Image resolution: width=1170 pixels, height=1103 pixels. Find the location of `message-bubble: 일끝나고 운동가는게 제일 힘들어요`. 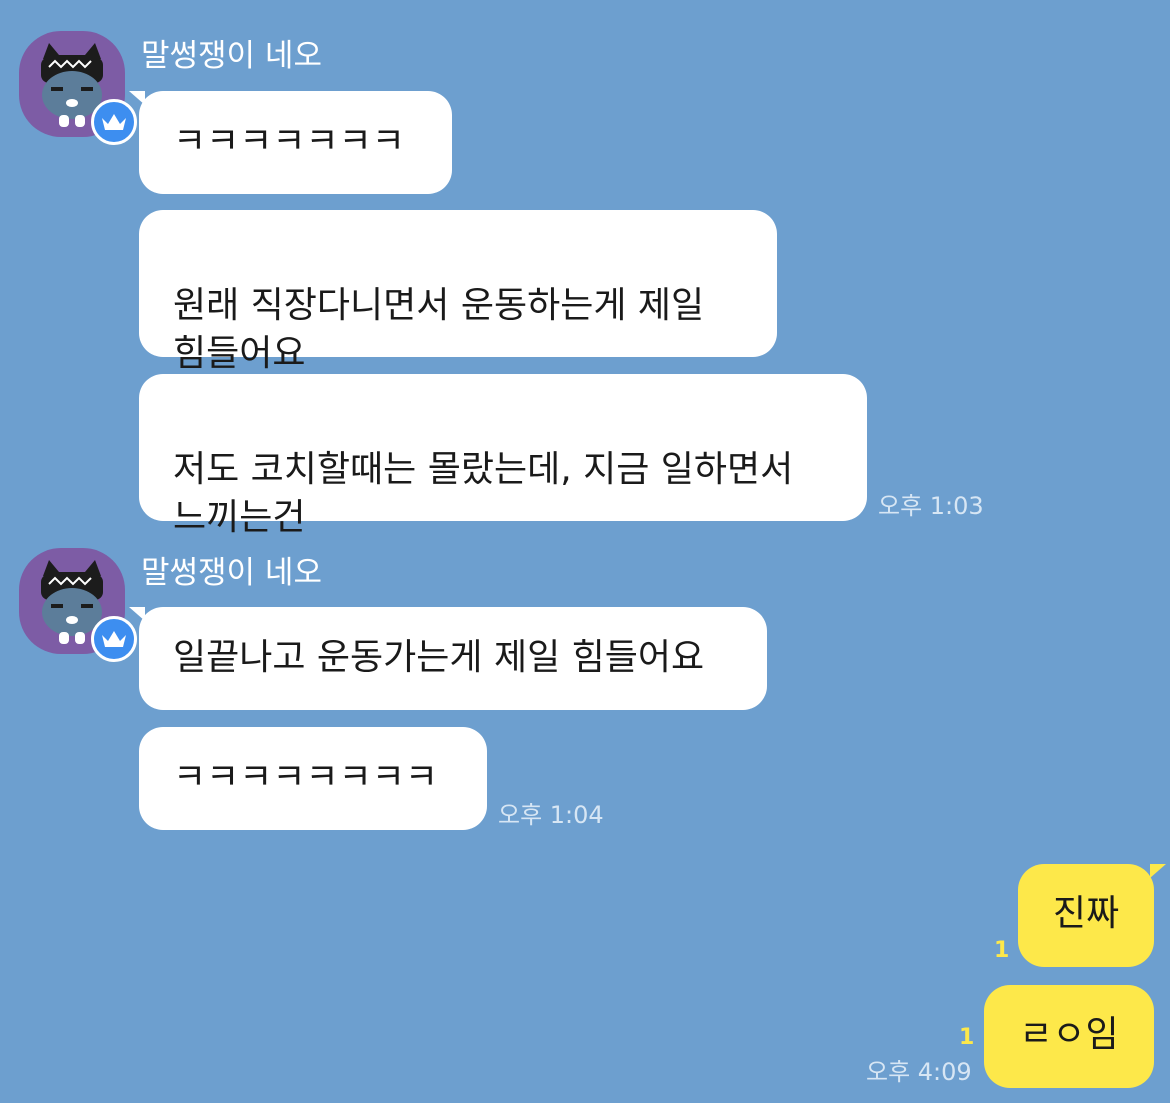

message-bubble: 일끝나고 운동가는게 제일 힘들어요 is located at coordinates (448, 658).